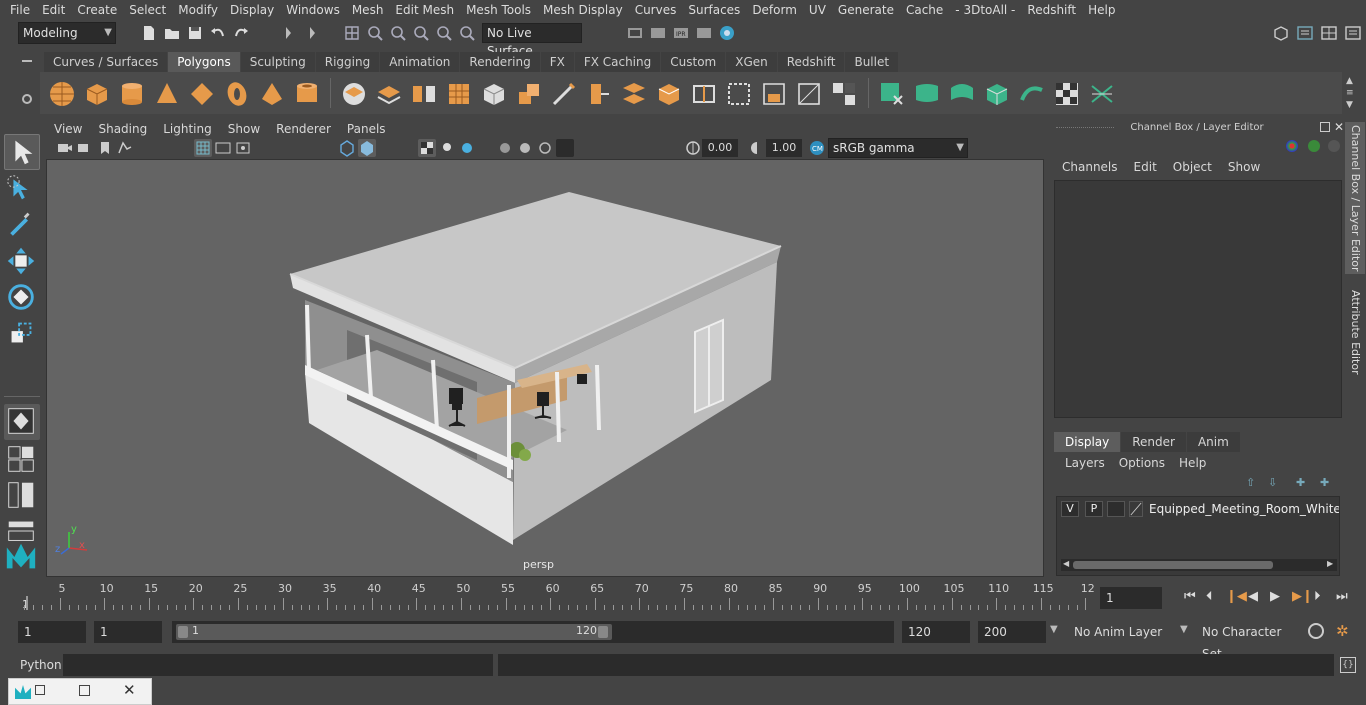 This screenshot has width=1366, height=705. What do you see at coordinates (237, 94) in the screenshot?
I see `poly-torus-icon` at bounding box center [237, 94].